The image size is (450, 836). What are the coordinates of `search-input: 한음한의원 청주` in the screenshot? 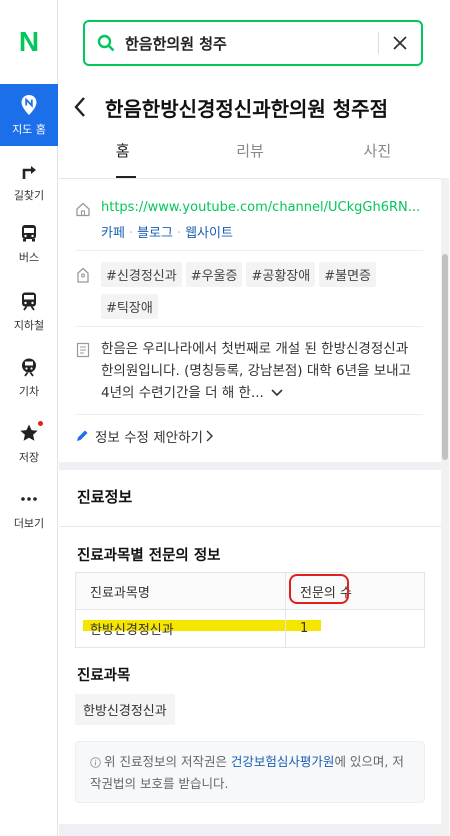 It's located at (249, 43).